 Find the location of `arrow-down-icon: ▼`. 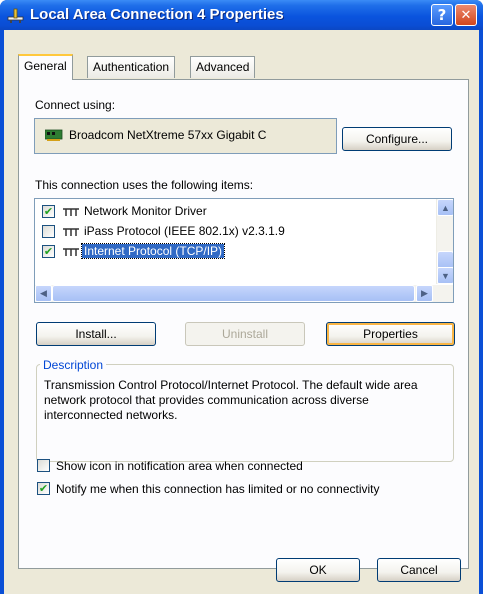

arrow-down-icon: ▼ is located at coordinates (445, 275).